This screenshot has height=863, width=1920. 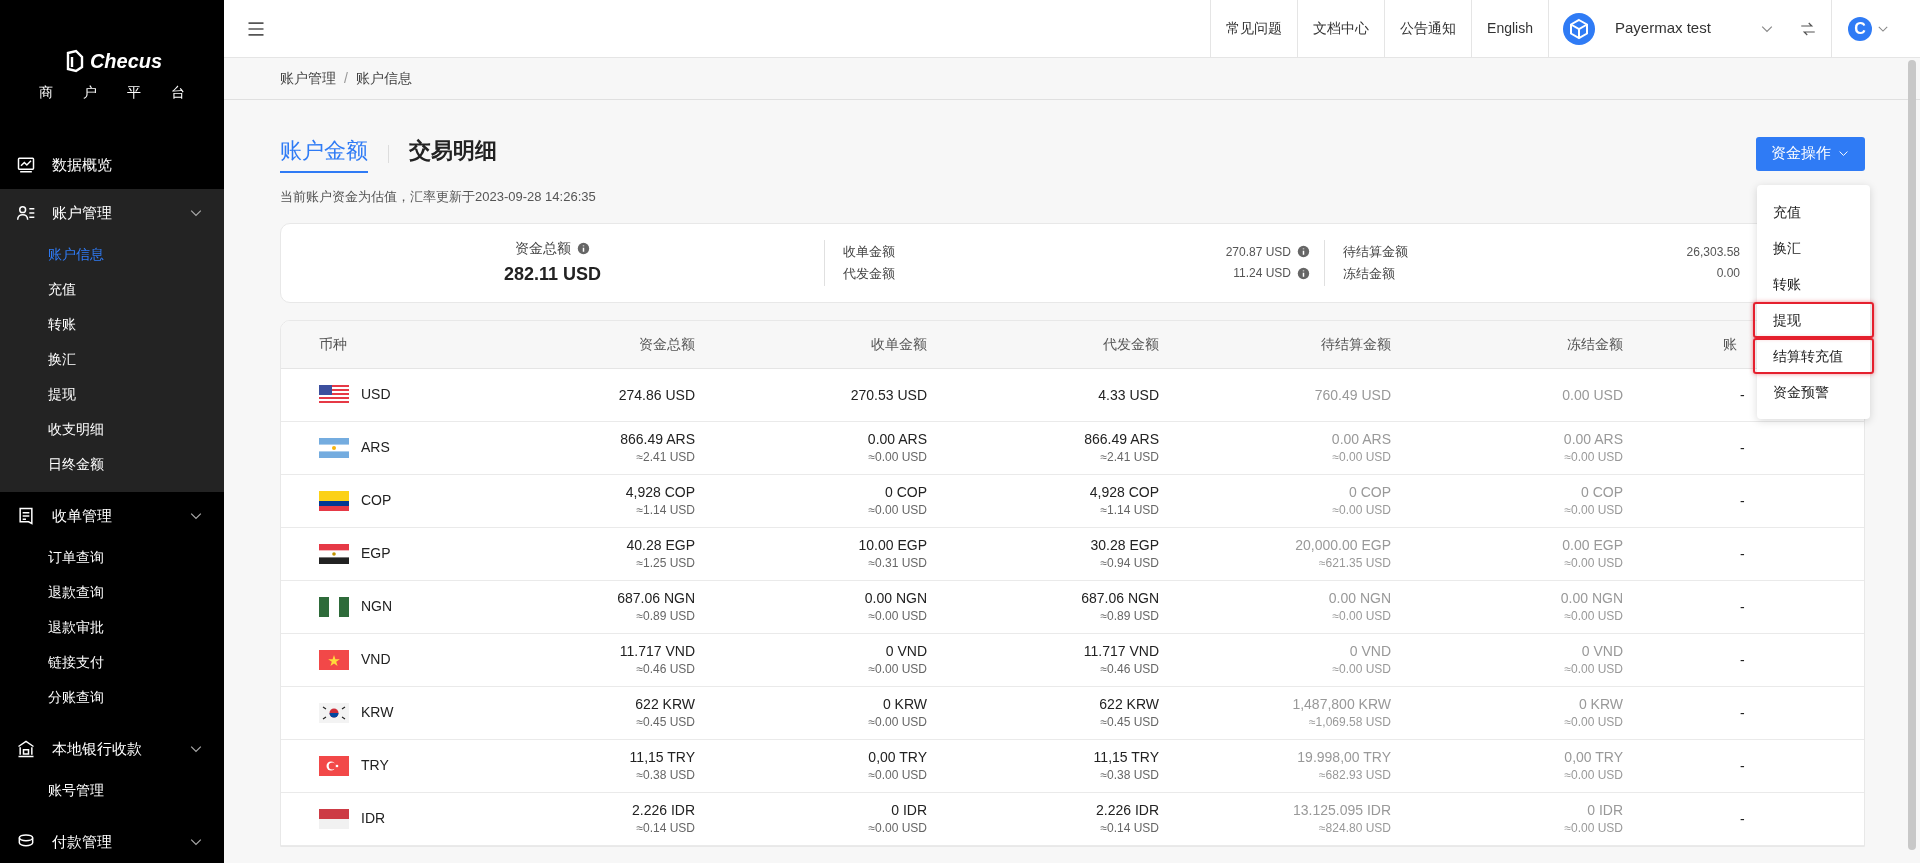 I want to click on us-flag-icon, so click(x=334, y=394).